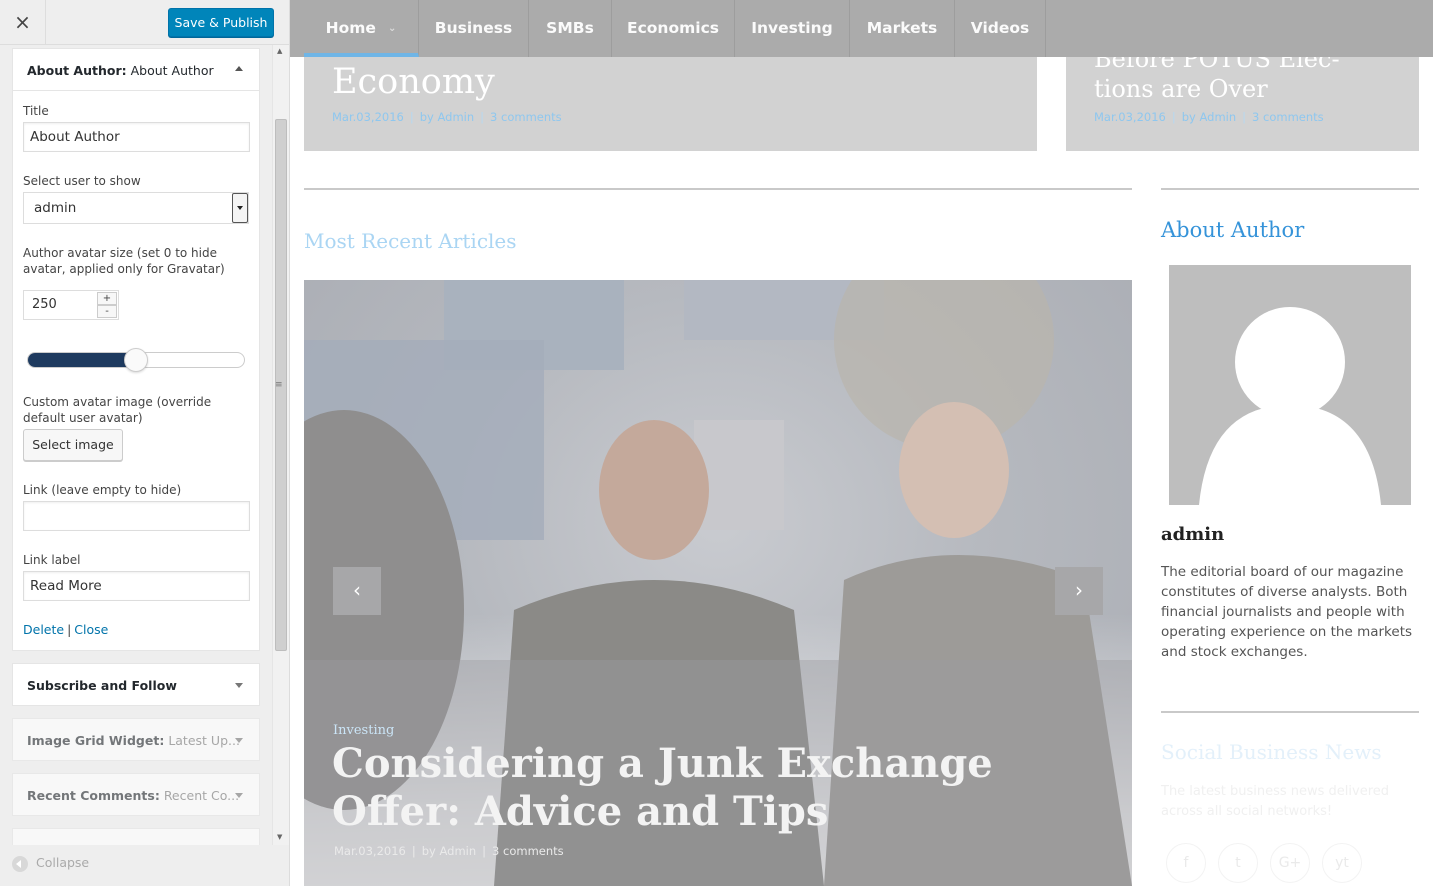 The height and width of the screenshot is (886, 1433). I want to click on nav-item-markets: Markets, so click(902, 28).